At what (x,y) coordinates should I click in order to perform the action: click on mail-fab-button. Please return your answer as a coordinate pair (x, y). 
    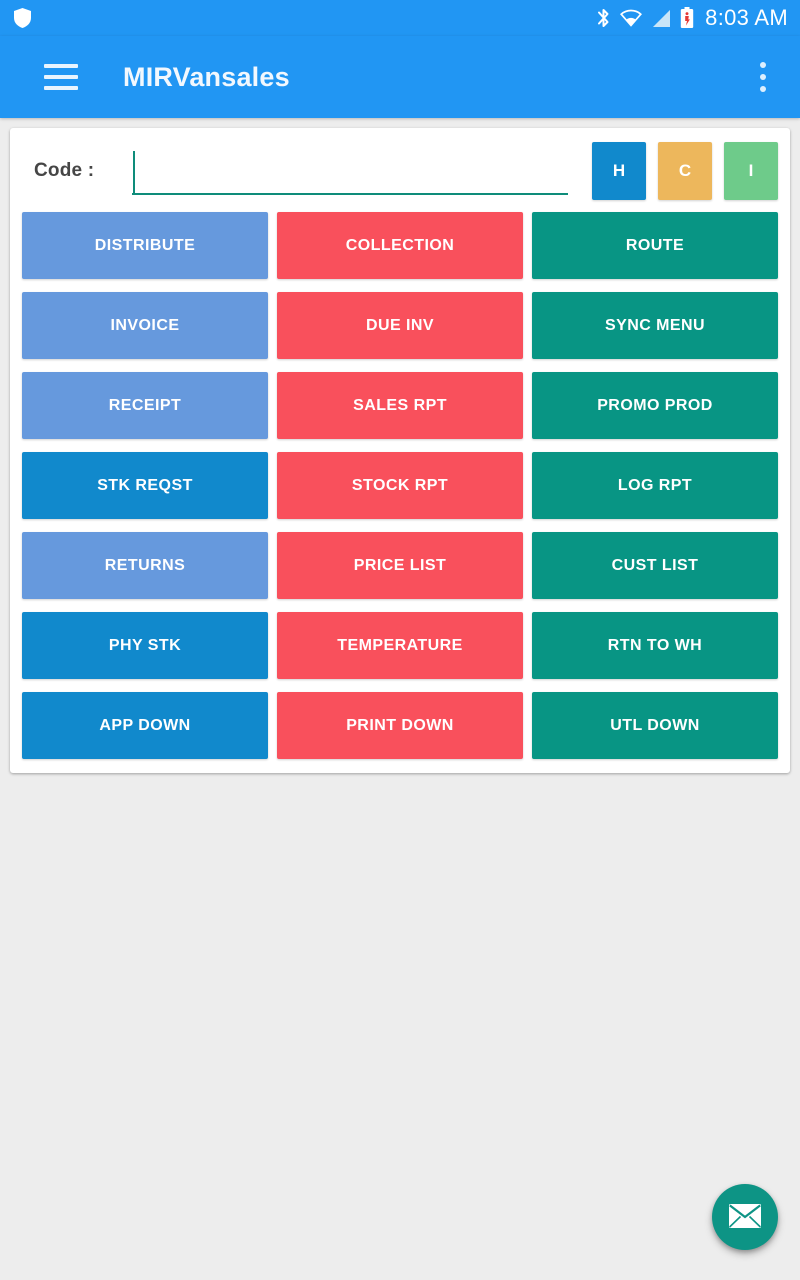
    Looking at the image, I should click on (745, 1217).